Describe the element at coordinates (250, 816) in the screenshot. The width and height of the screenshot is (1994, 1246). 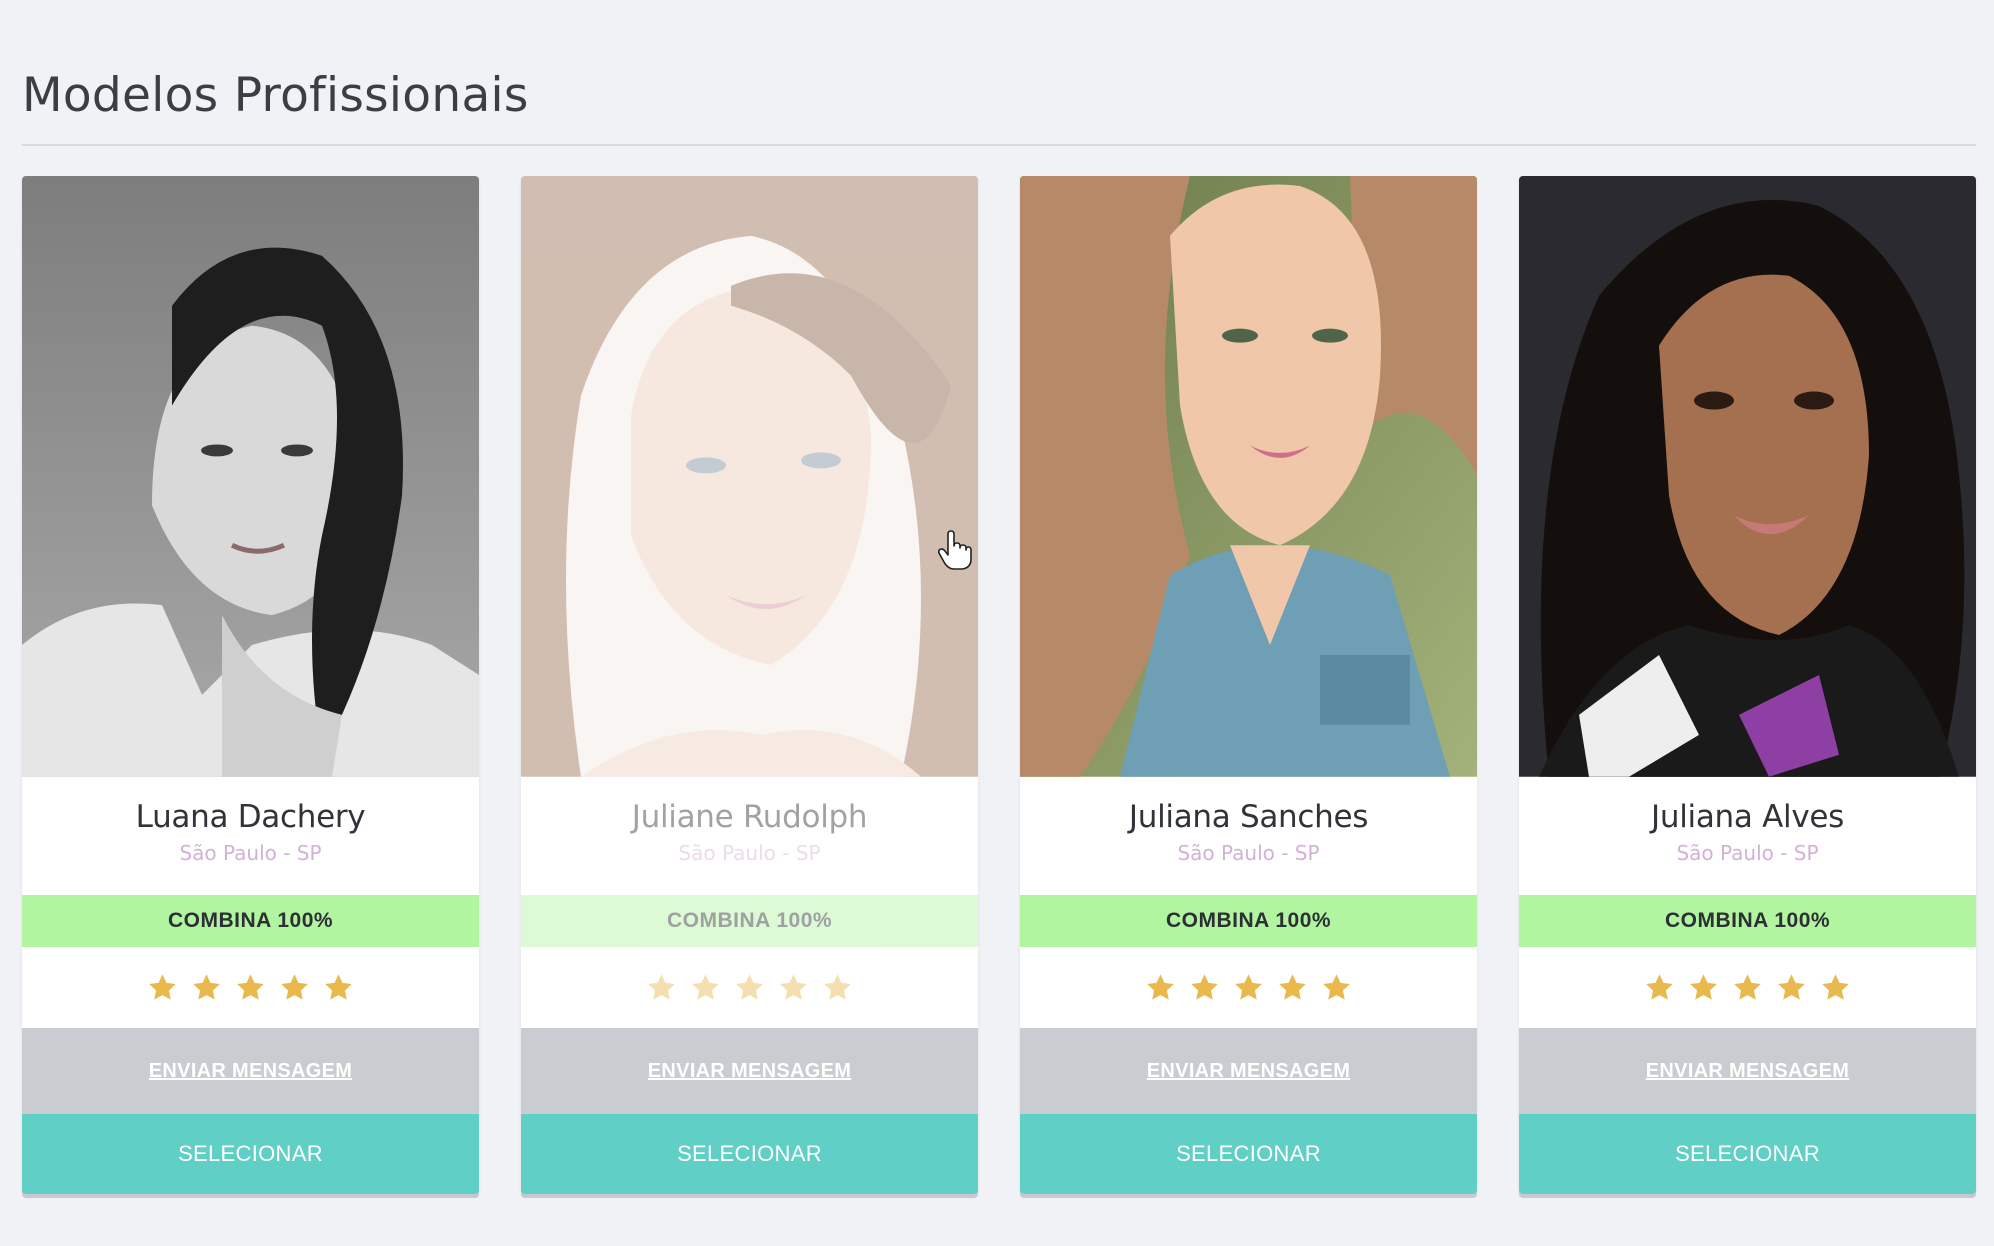
I see `model-name: Luana Dachery` at that location.